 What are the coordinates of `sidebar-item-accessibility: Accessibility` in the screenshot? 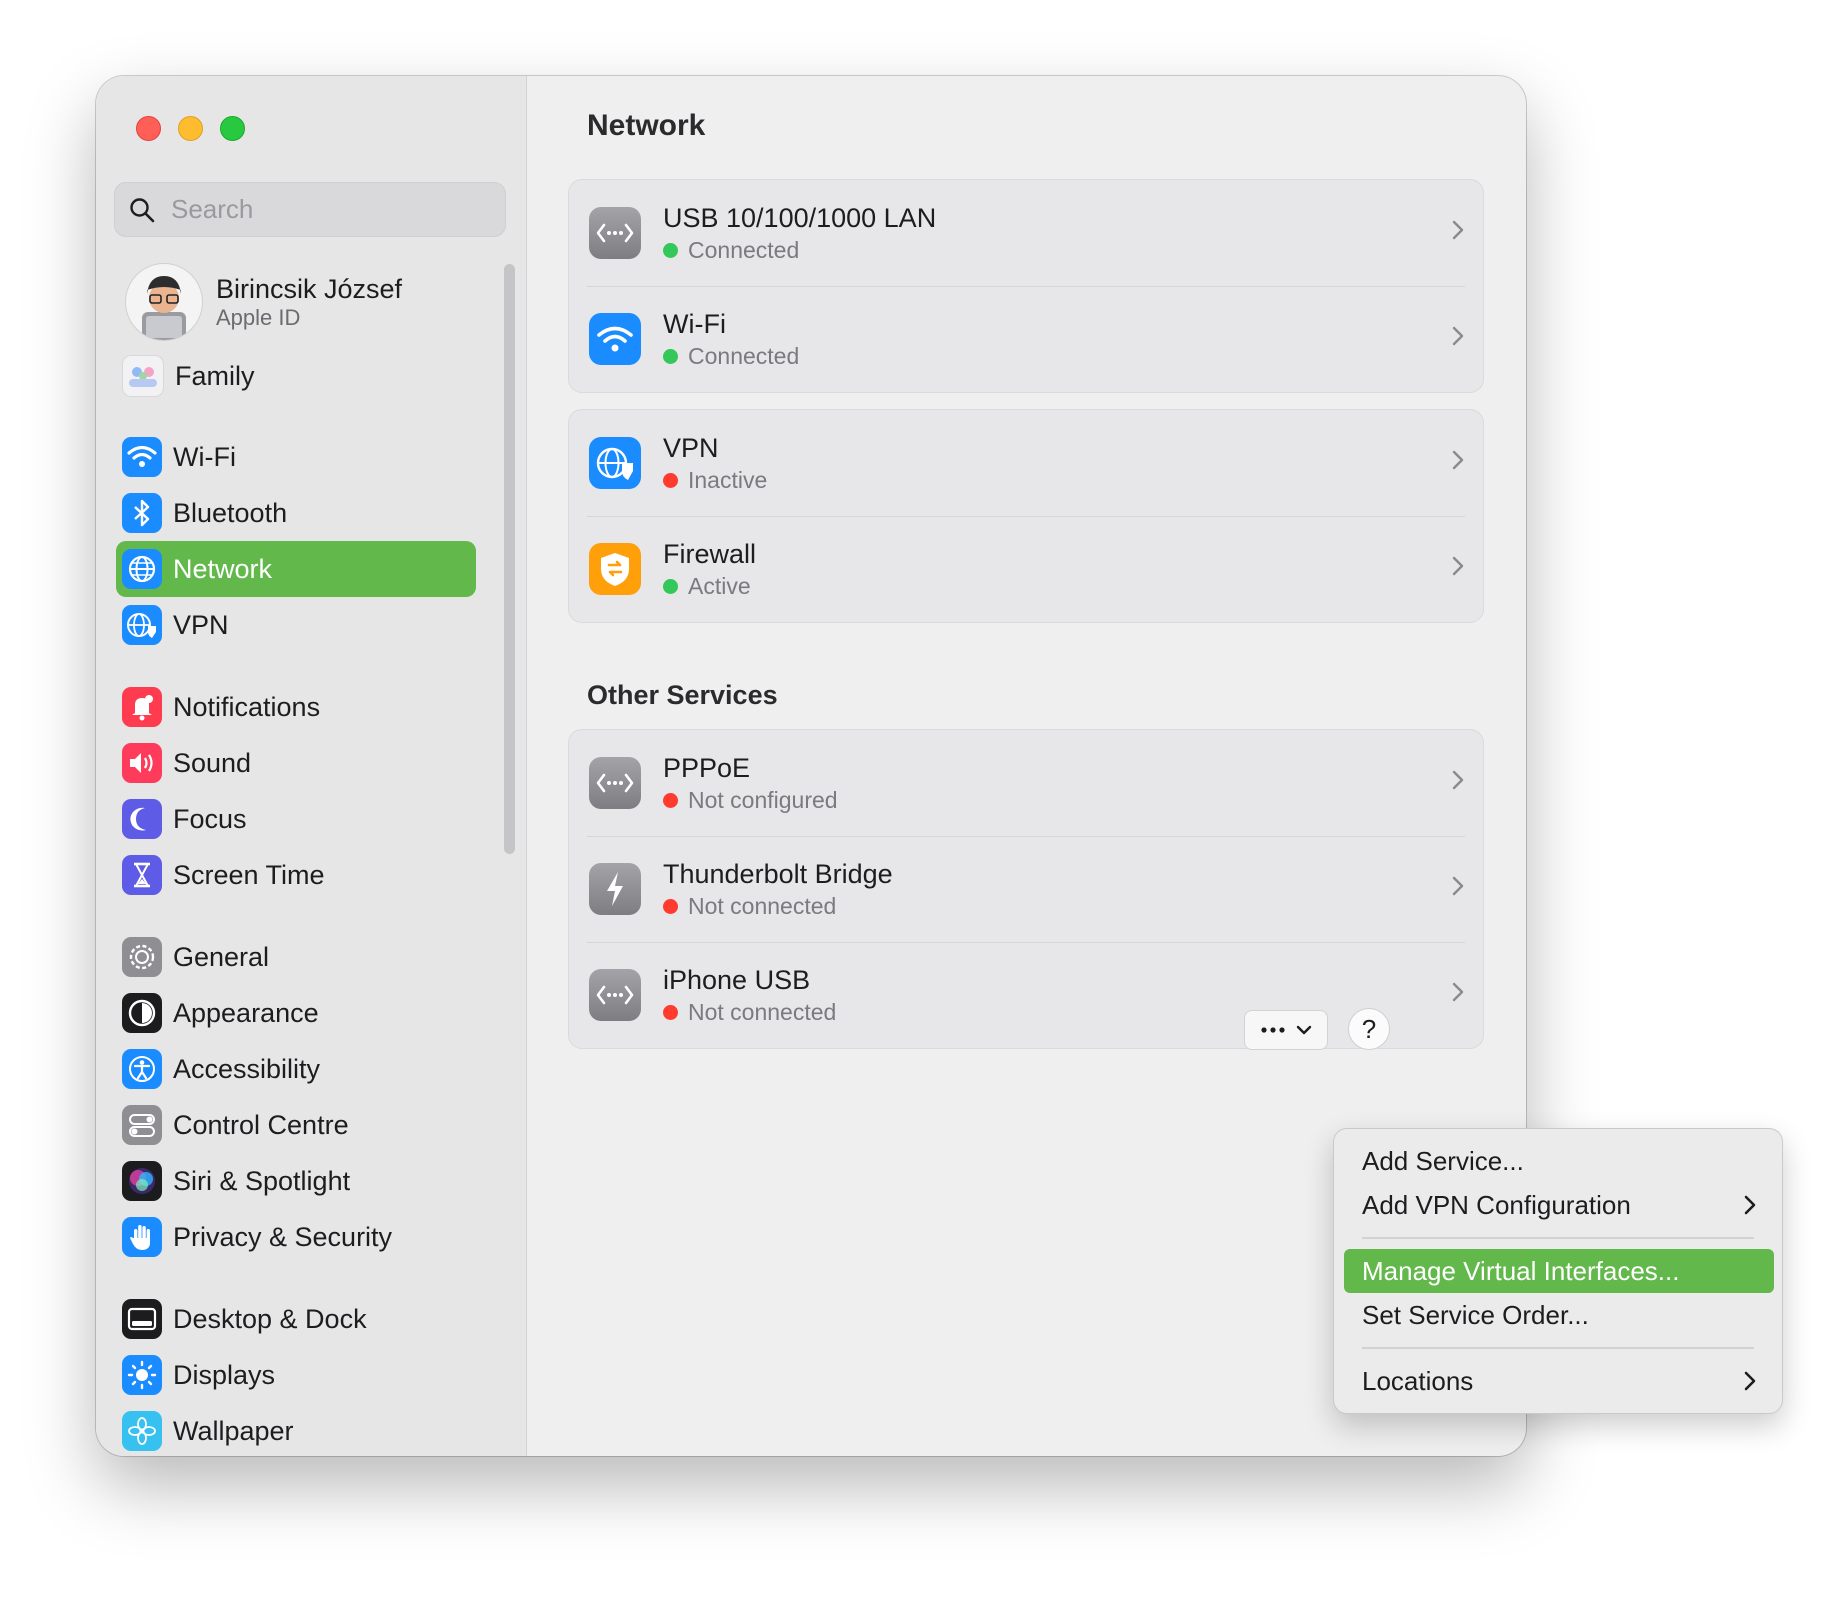 It's located at (296, 1069).